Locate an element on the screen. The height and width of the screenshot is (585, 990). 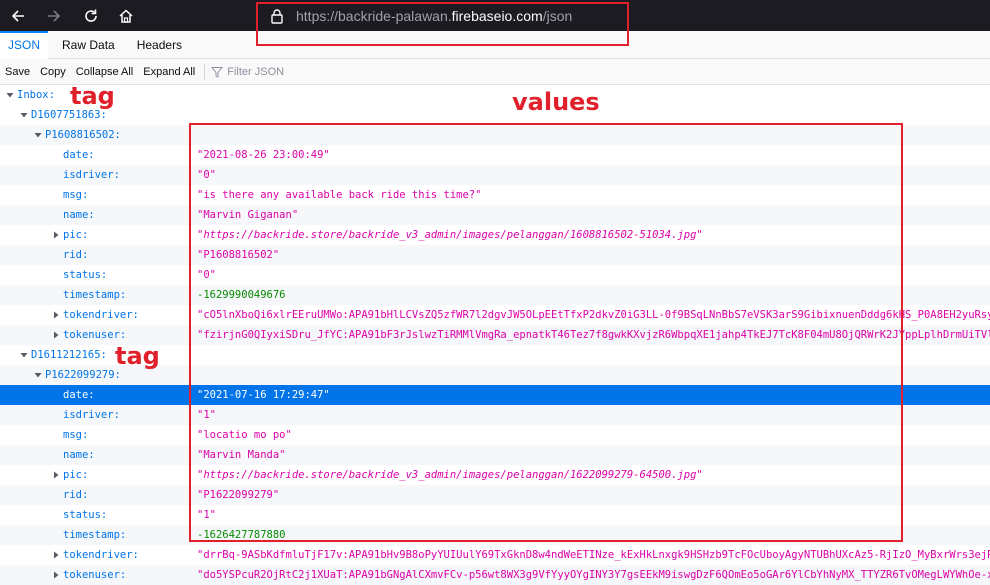
filter-input: Filter JSON is located at coordinates (247, 72).